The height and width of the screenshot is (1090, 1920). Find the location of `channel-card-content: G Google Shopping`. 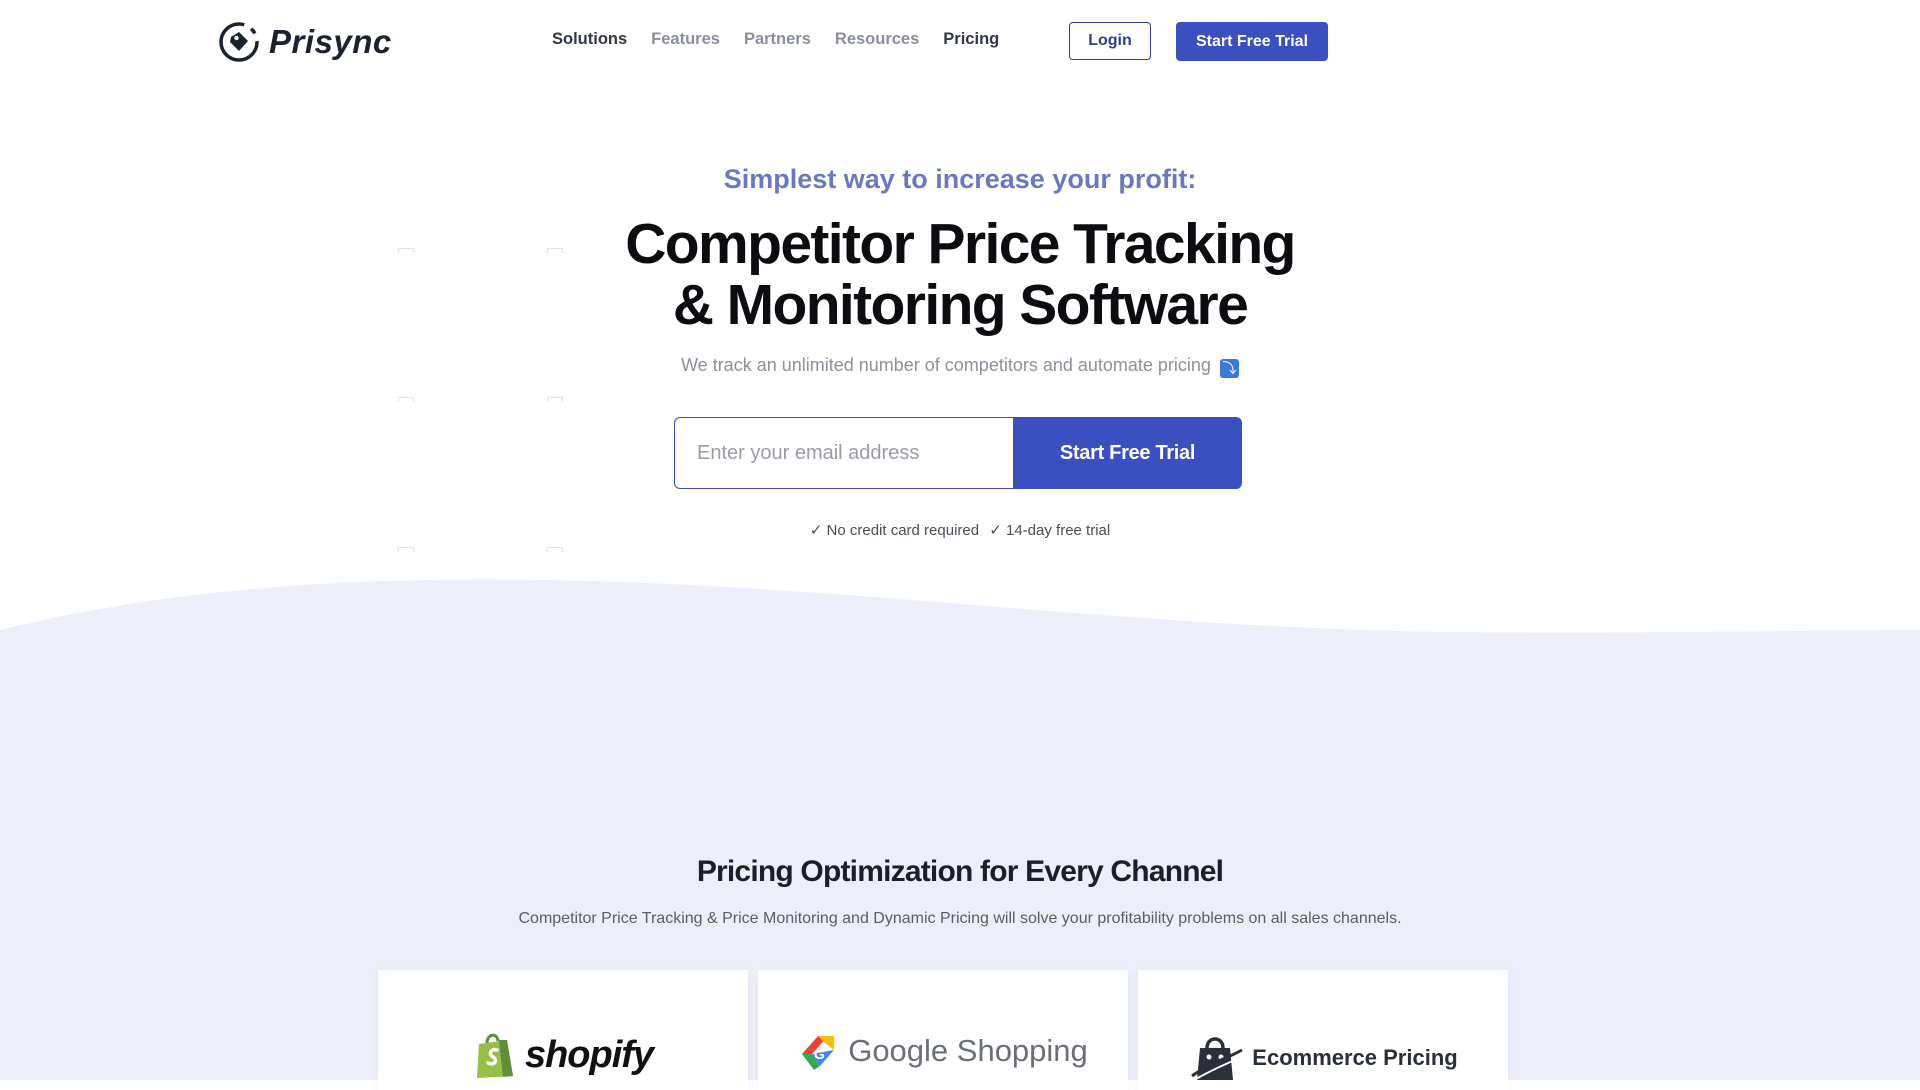

channel-card-content: G Google Shopping is located at coordinates (943, 1051).